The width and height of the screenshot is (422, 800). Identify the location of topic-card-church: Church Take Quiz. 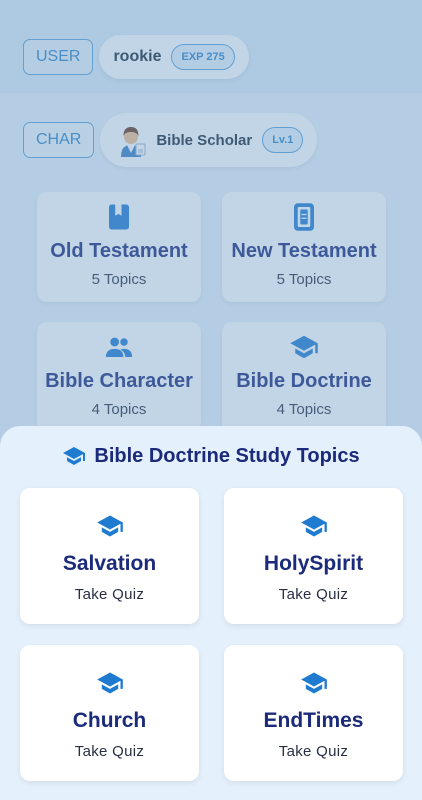
(109, 713).